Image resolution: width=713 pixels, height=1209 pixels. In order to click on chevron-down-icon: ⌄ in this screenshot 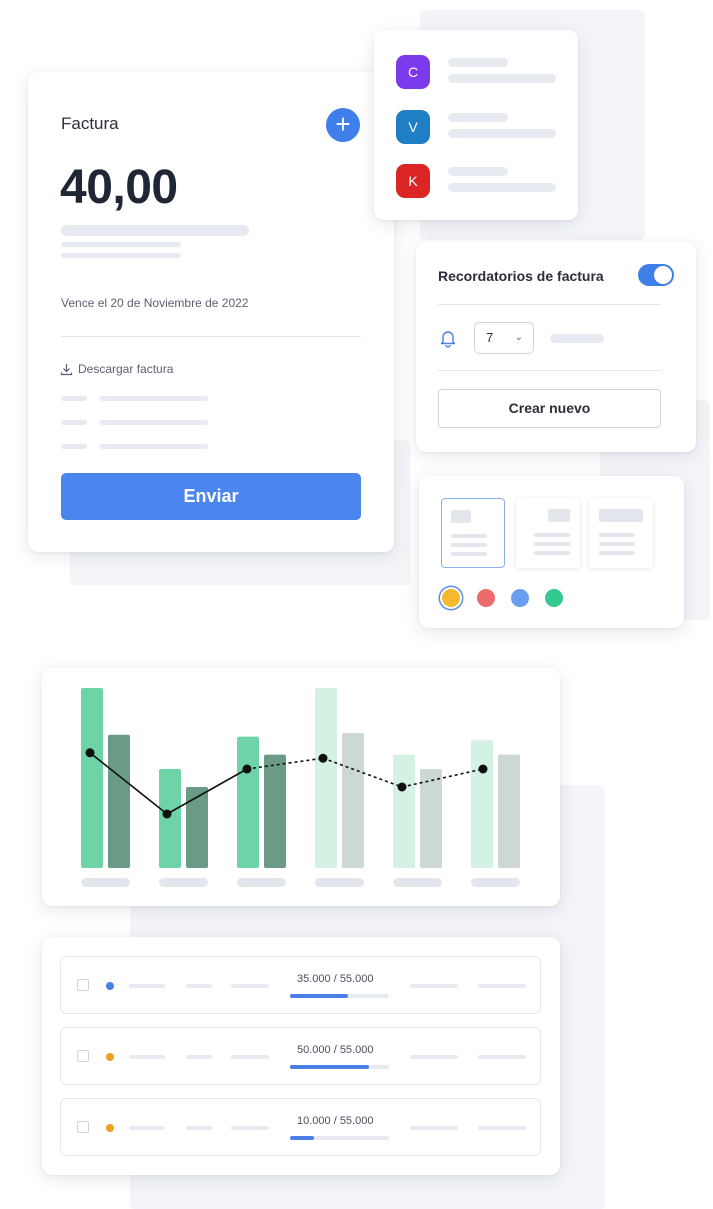, I will do `click(518, 337)`.